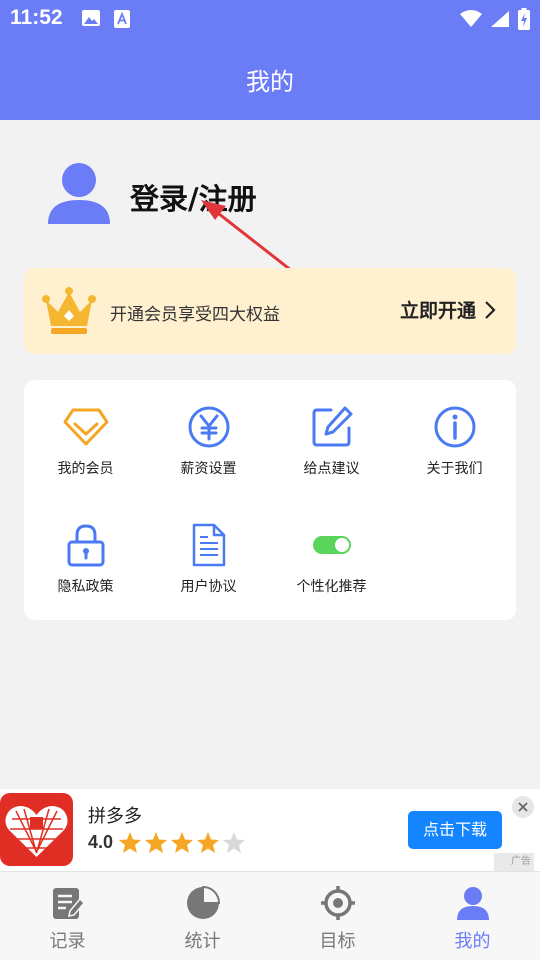  I want to click on ad-rating: 4.0, so click(167, 842).